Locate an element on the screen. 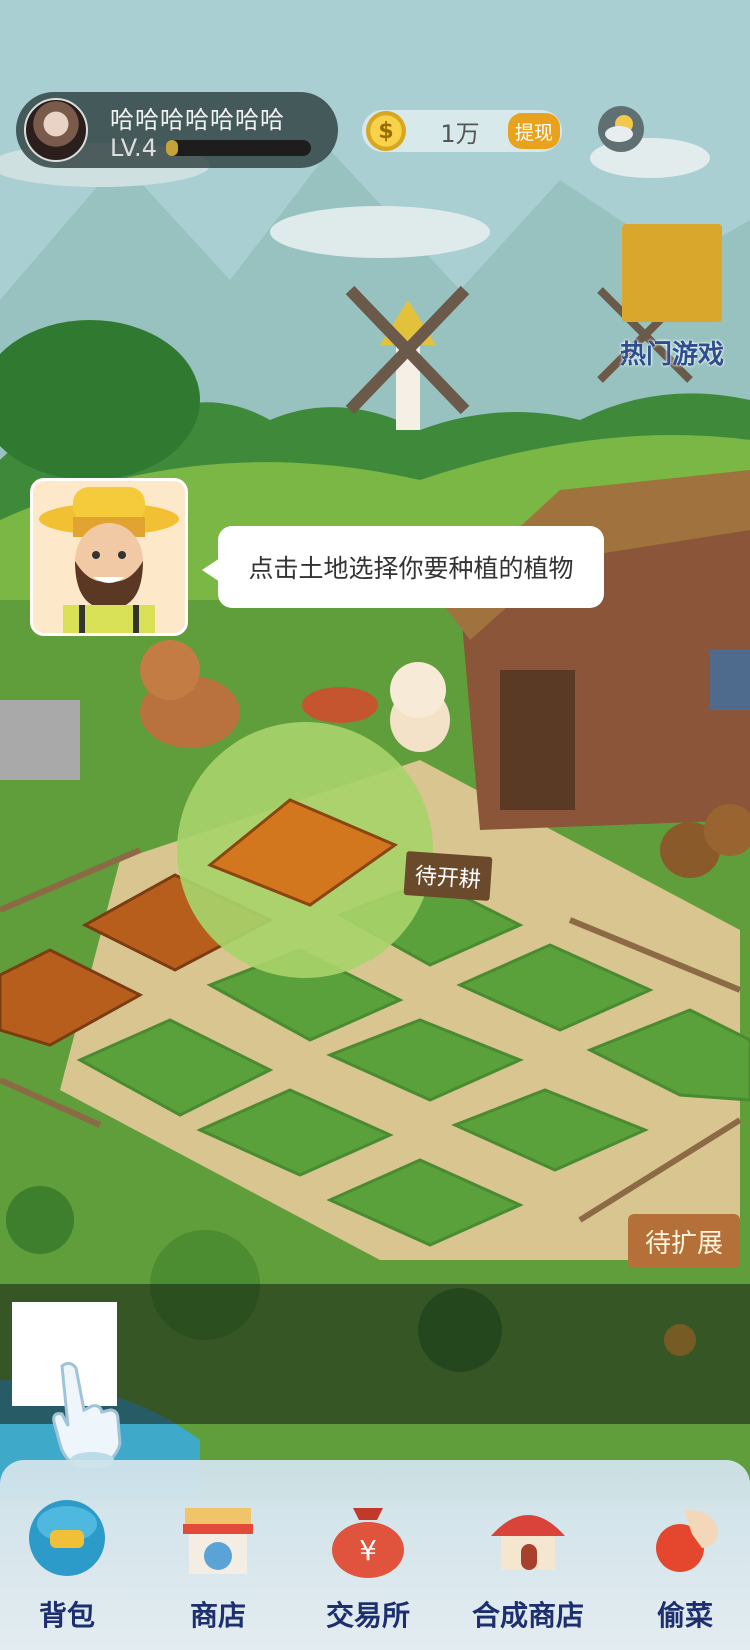 This screenshot has height=1650, width=750. coin-icon: $ is located at coordinates (386, 131).